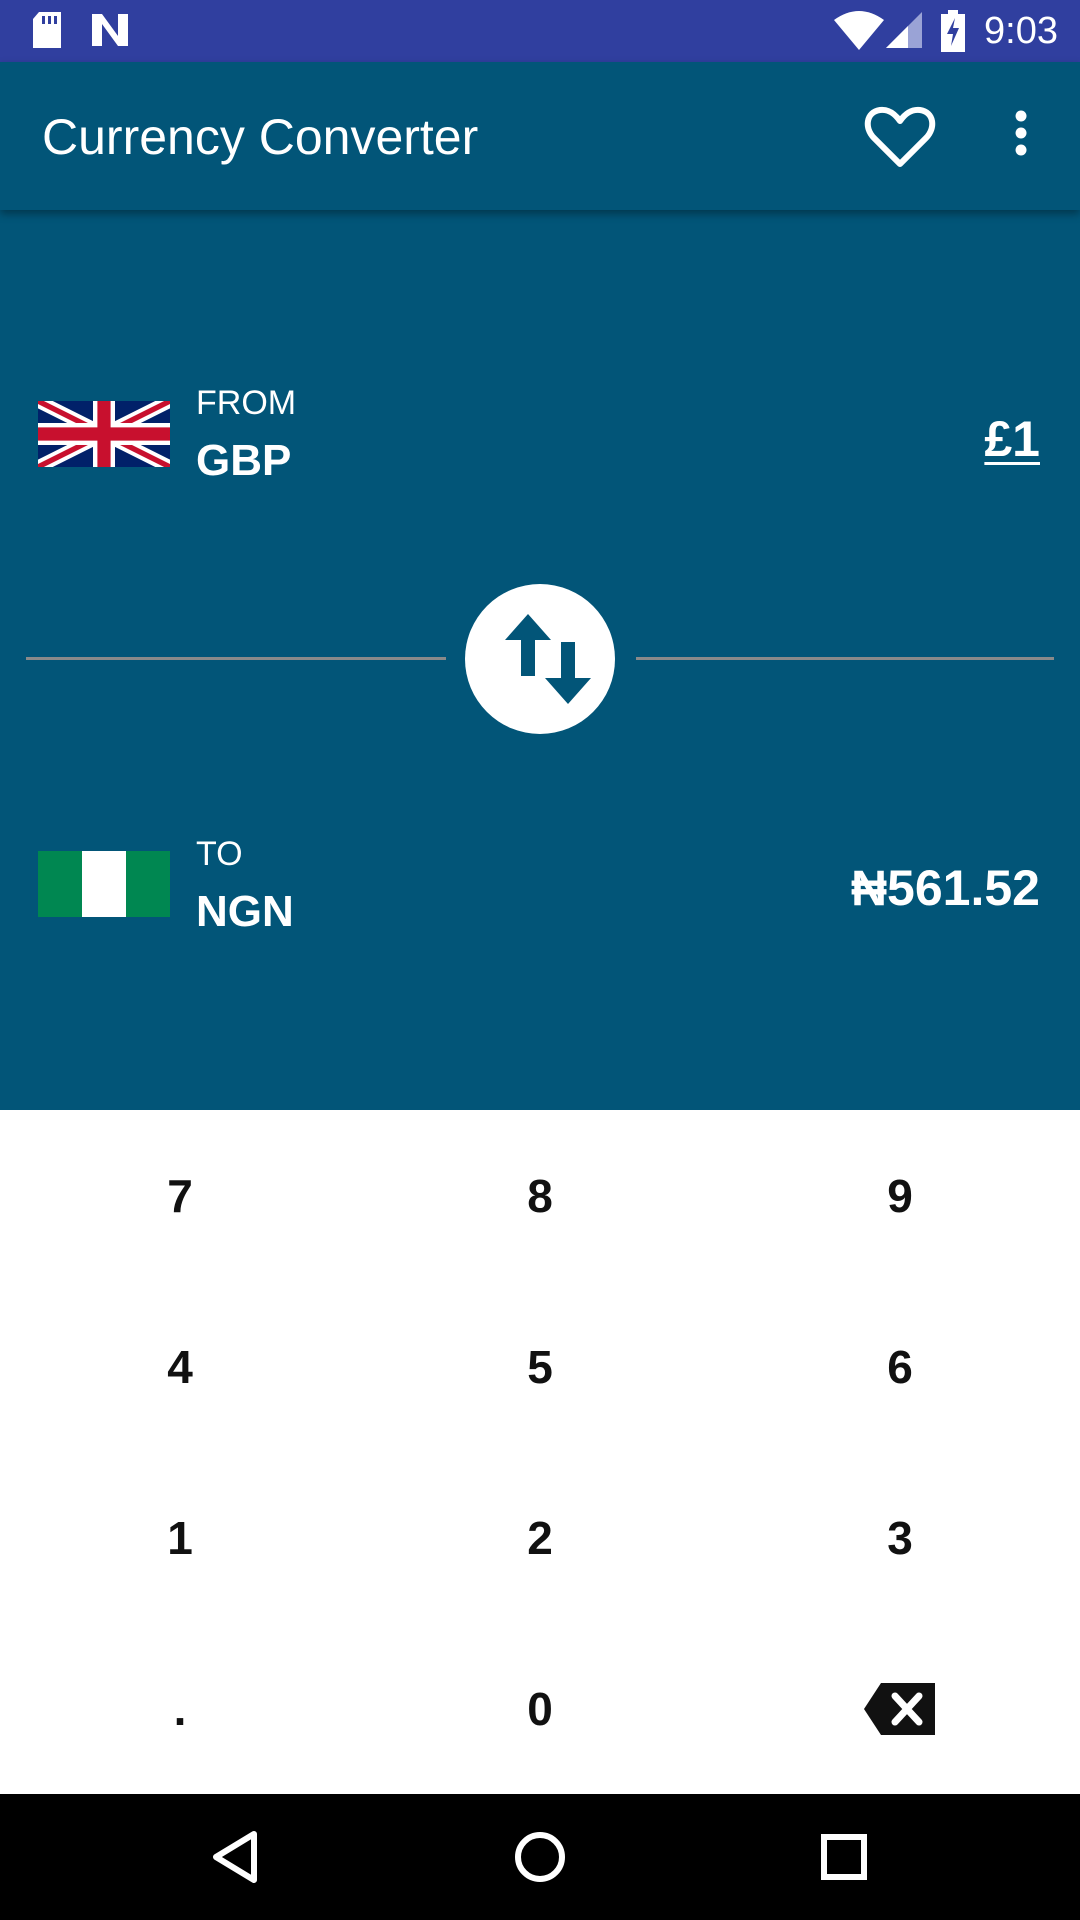  What do you see at coordinates (180, 1708) in the screenshot?
I see `key-decimal: .` at bounding box center [180, 1708].